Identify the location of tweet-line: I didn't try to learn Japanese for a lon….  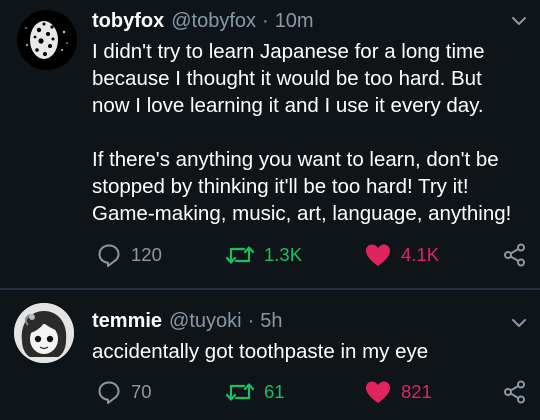
(288, 51).